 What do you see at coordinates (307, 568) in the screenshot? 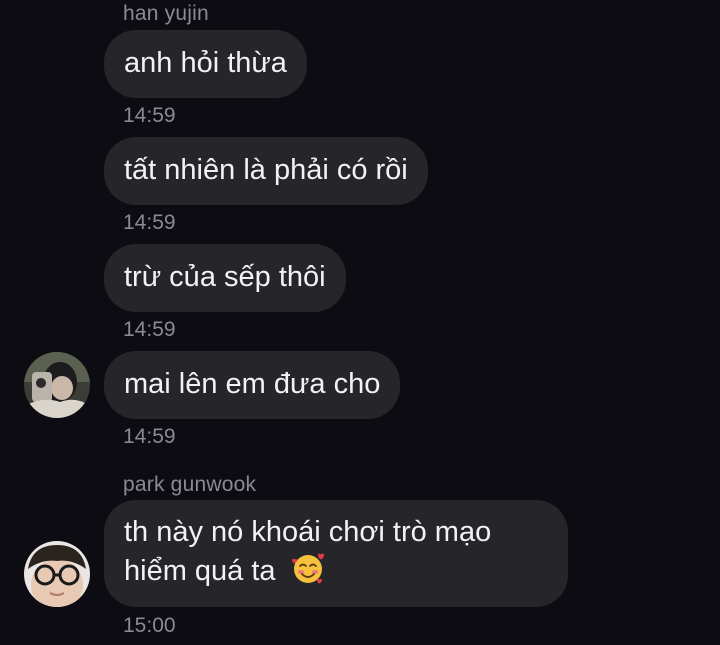
I see `smiling-face-with-hearts-icon` at bounding box center [307, 568].